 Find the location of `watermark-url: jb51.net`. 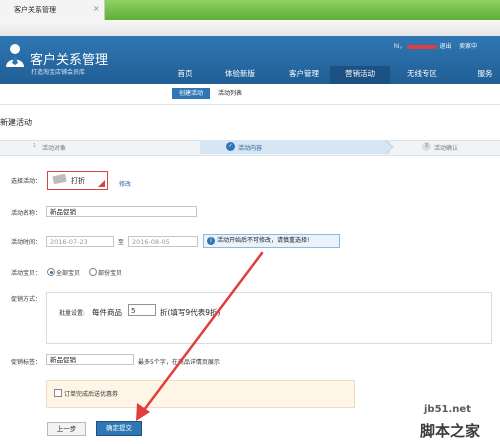

watermark-url: jb51.net is located at coordinates (447, 409).